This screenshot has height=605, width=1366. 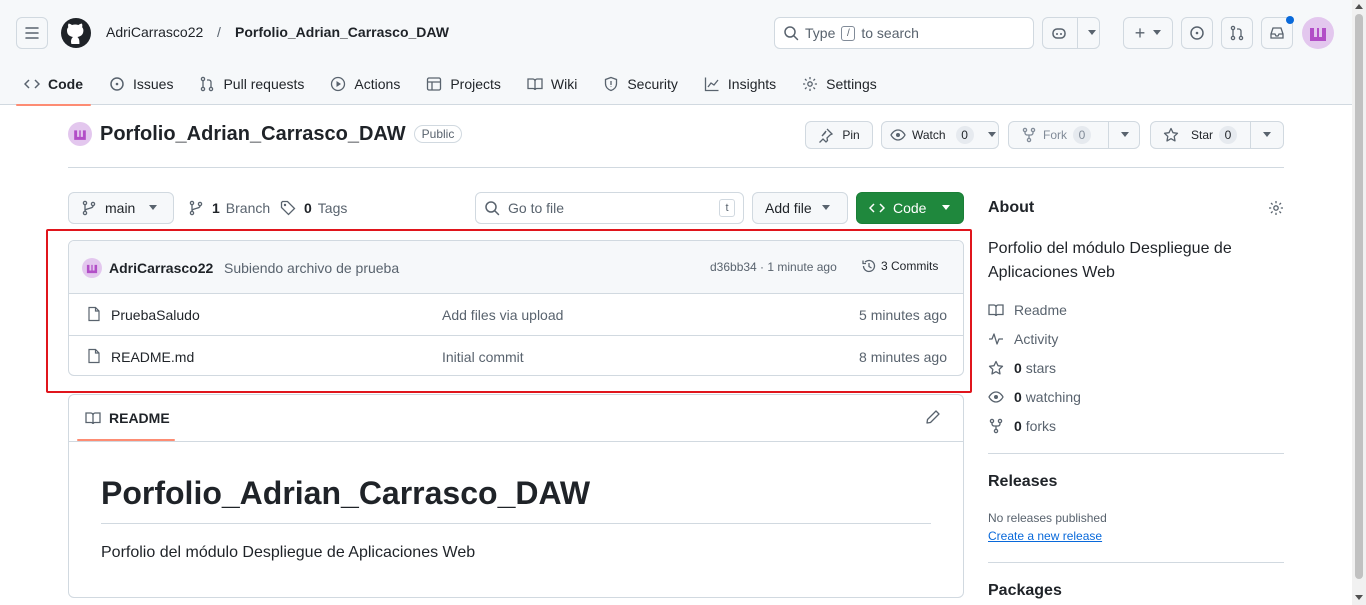 I want to click on add-file-button: Add file, so click(x=800, y=208).